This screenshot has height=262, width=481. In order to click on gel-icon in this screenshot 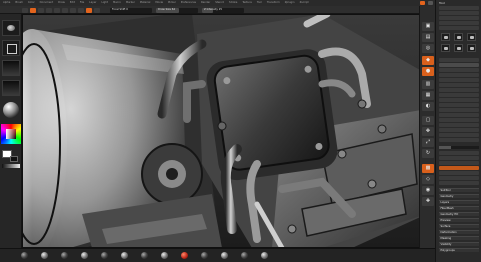, I will do `click(244, 256)`.